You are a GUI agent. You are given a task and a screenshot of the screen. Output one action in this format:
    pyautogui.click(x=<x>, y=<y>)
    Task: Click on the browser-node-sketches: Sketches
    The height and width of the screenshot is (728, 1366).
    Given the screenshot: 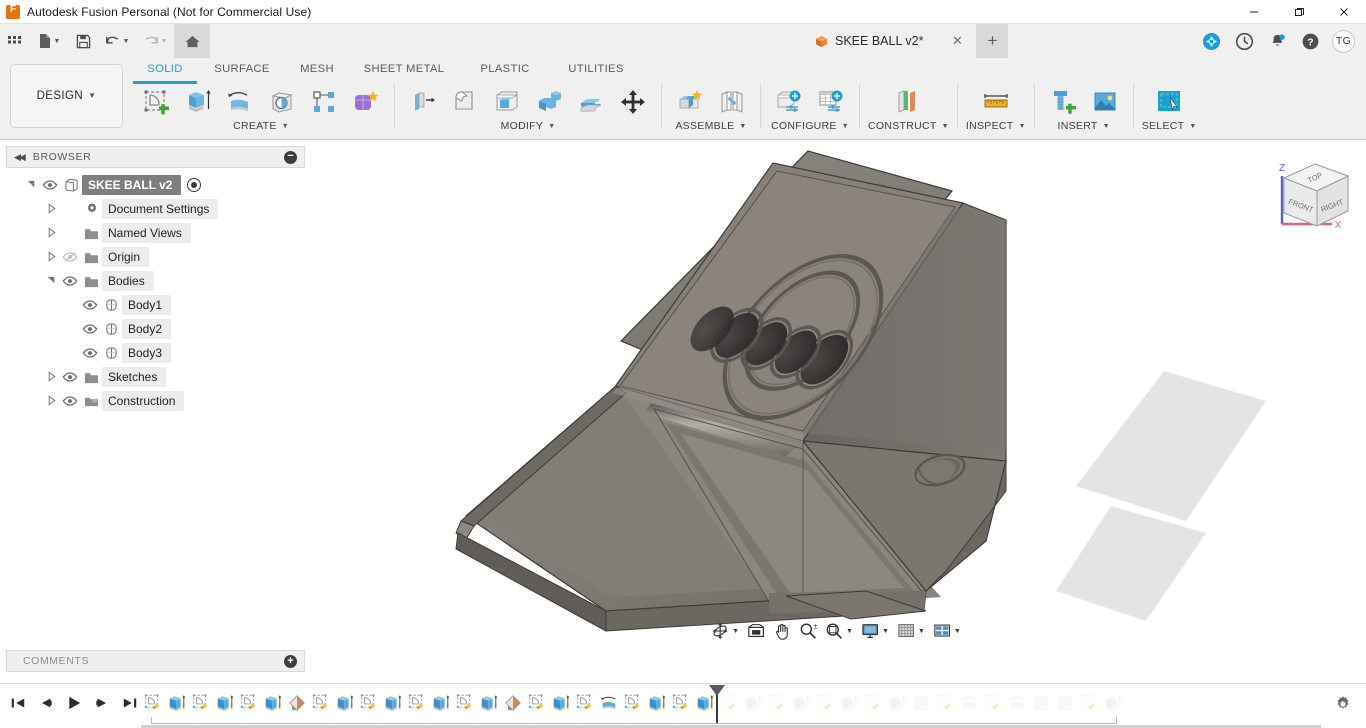 What is the action you would take?
    pyautogui.click(x=155, y=377)
    